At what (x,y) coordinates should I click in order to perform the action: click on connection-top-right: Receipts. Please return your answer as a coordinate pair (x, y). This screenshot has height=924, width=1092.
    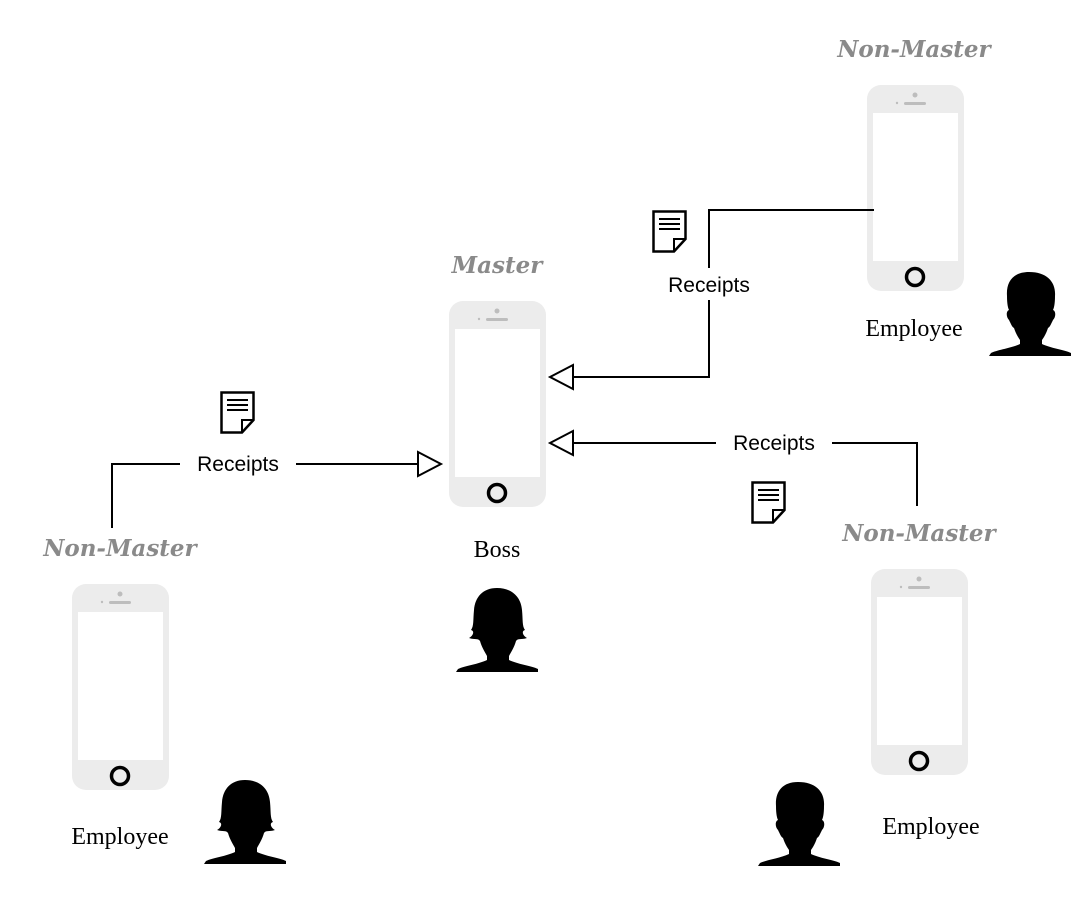
    Looking at the image, I should click on (710, 300).